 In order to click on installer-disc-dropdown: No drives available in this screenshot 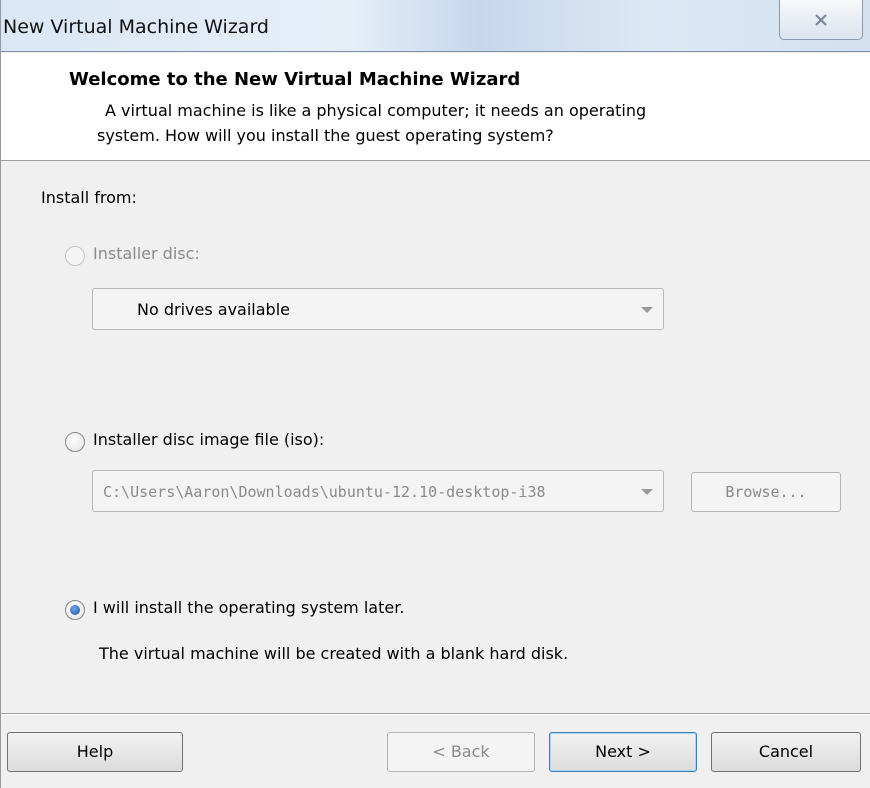, I will do `click(378, 309)`.